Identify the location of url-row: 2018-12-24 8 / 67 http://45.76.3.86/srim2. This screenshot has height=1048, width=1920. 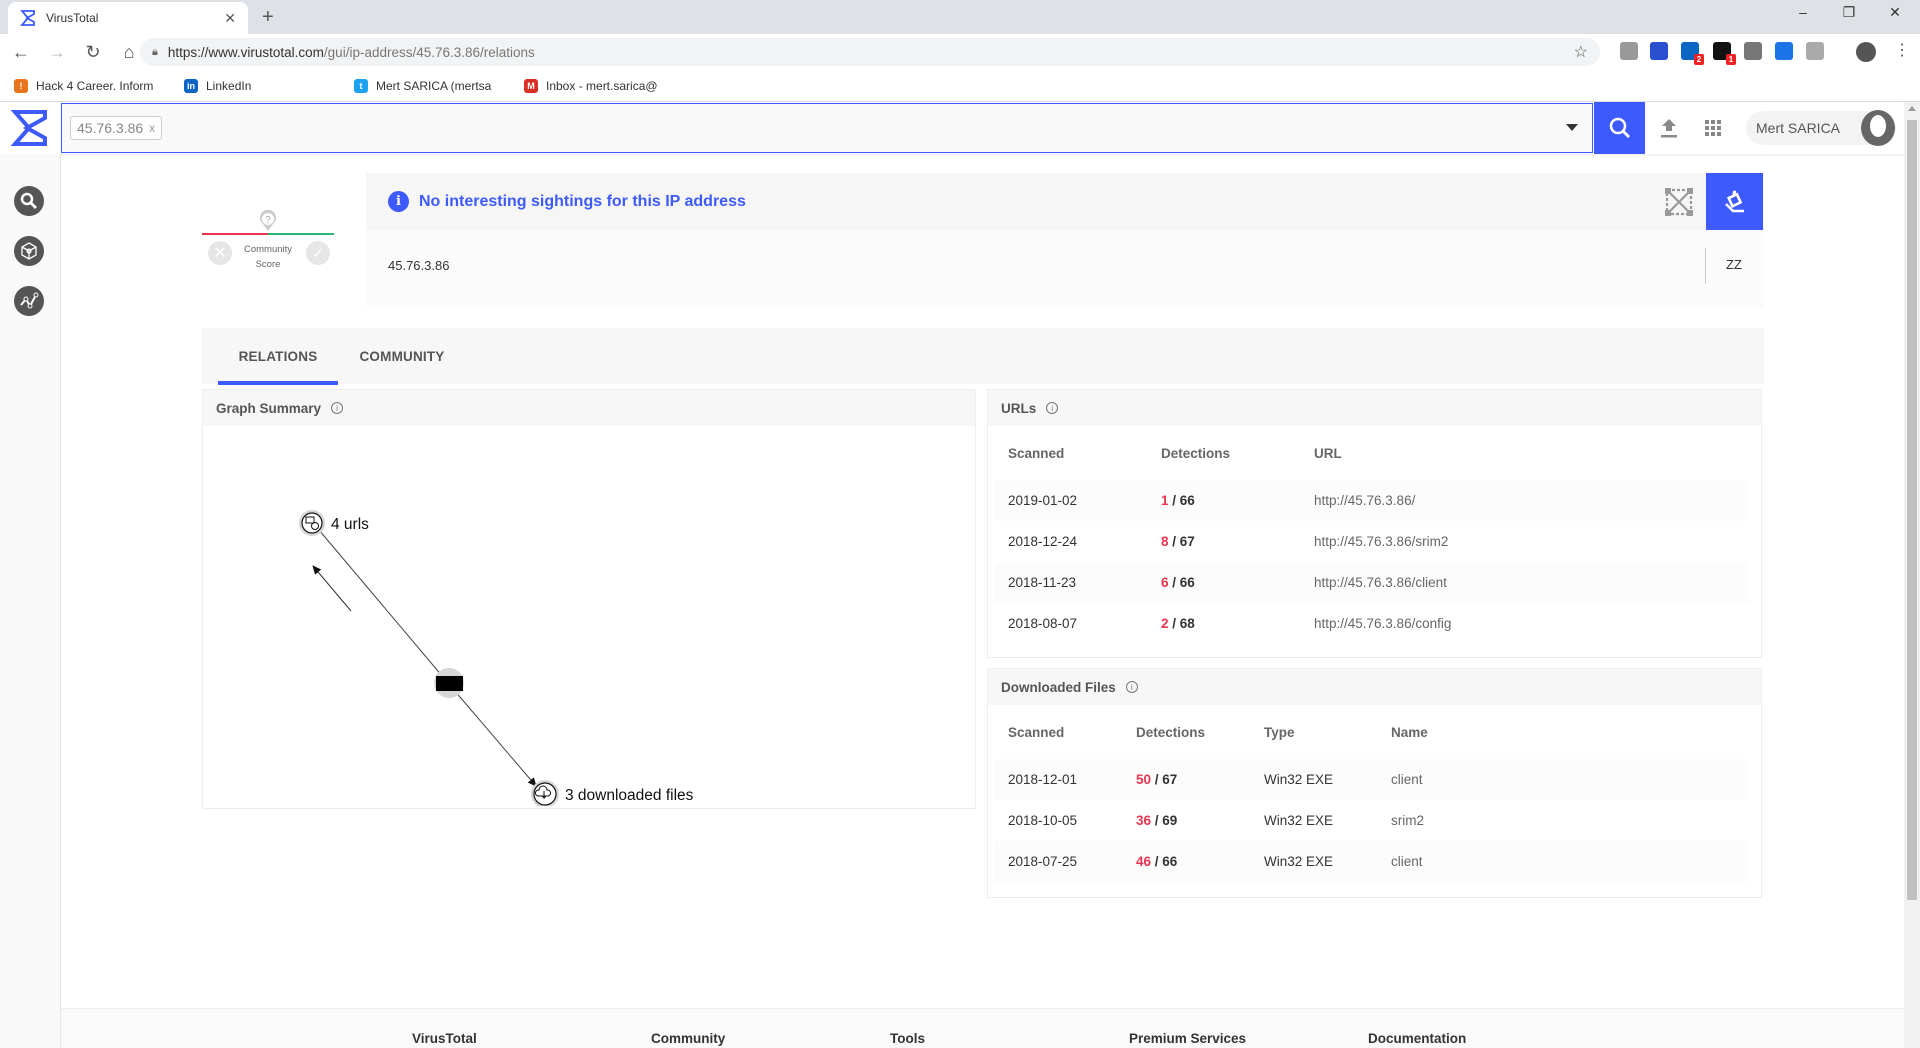
(1371, 541).